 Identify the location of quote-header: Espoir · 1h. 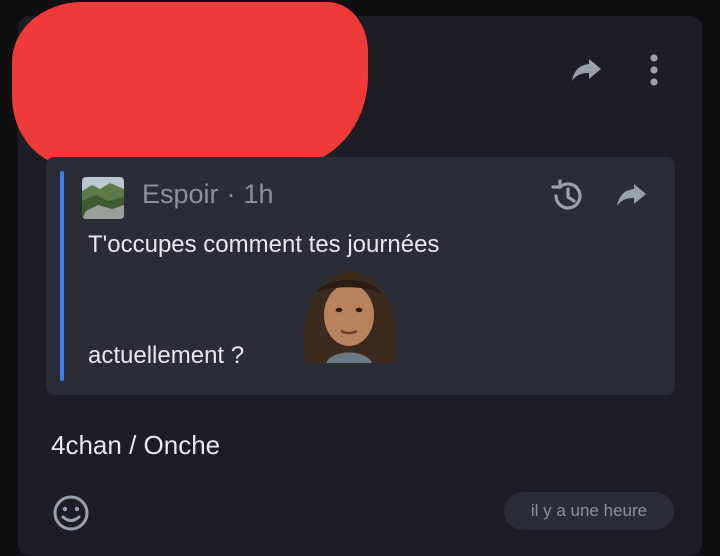
(208, 194).